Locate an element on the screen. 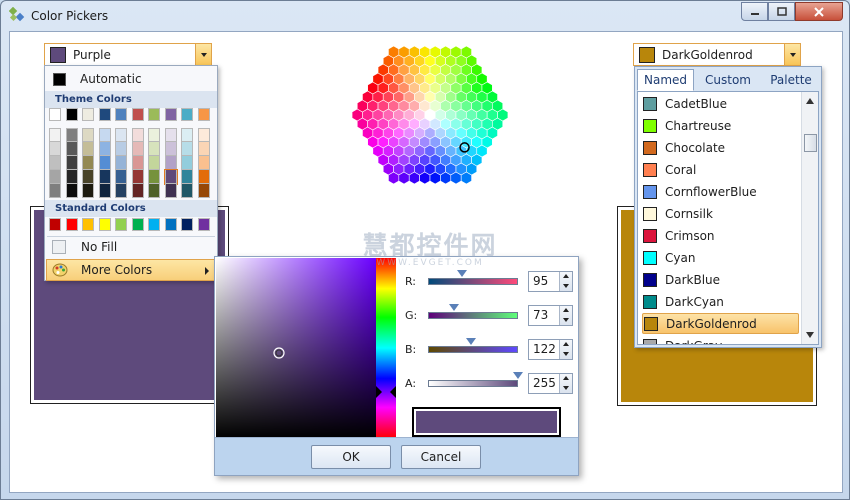  hex-color-wheel is located at coordinates (430, 115).